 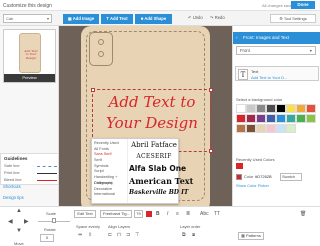 I want to click on align-center-layer-icon: ⊓, so click(x=119, y=235).